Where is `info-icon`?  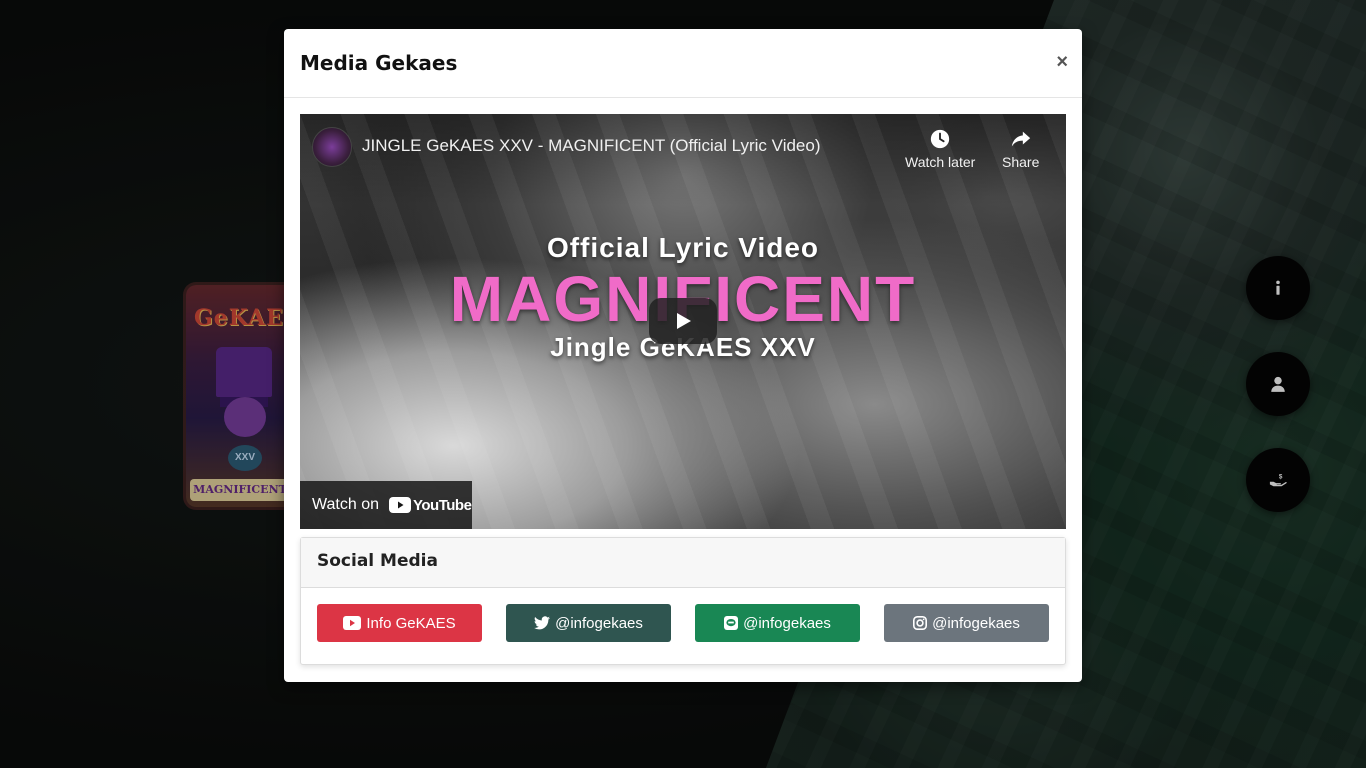 info-icon is located at coordinates (1278, 287).